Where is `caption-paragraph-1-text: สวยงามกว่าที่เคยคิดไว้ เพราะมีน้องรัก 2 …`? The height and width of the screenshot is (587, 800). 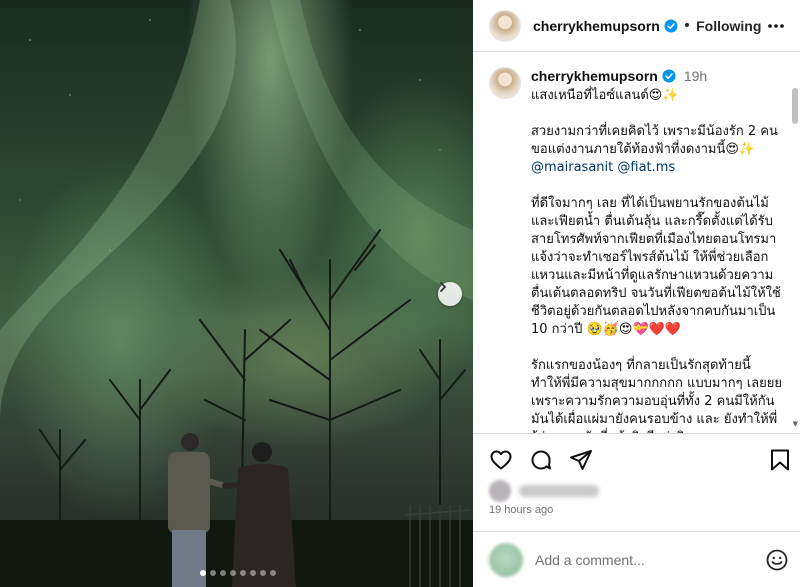
caption-paragraph-1-text: สวยงามกว่าที่เคยคิดไว้ เพราะมีน้องรัก 2 … is located at coordinates (656, 140).